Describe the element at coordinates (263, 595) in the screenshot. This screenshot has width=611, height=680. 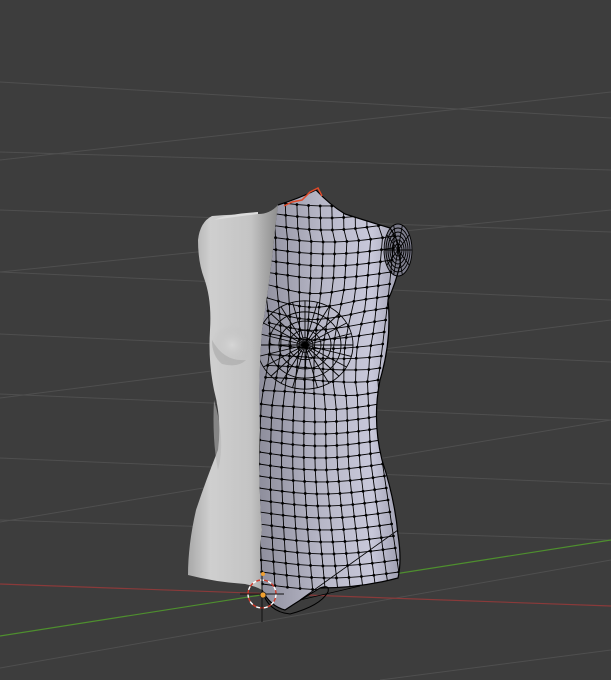
I see `object-origin-icon` at that location.